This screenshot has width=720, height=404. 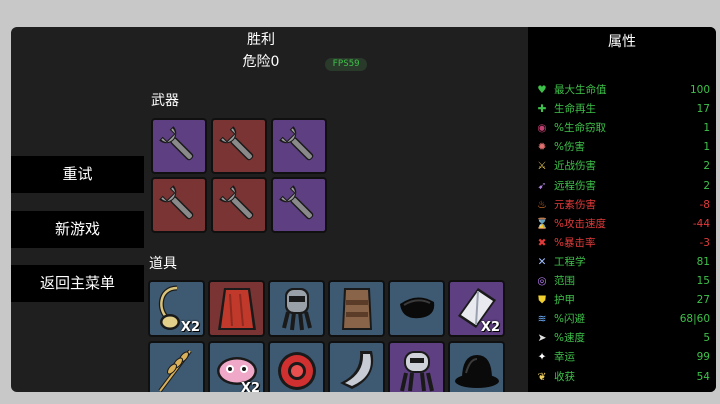 I want to click on stats-title: 属性, so click(x=622, y=42).